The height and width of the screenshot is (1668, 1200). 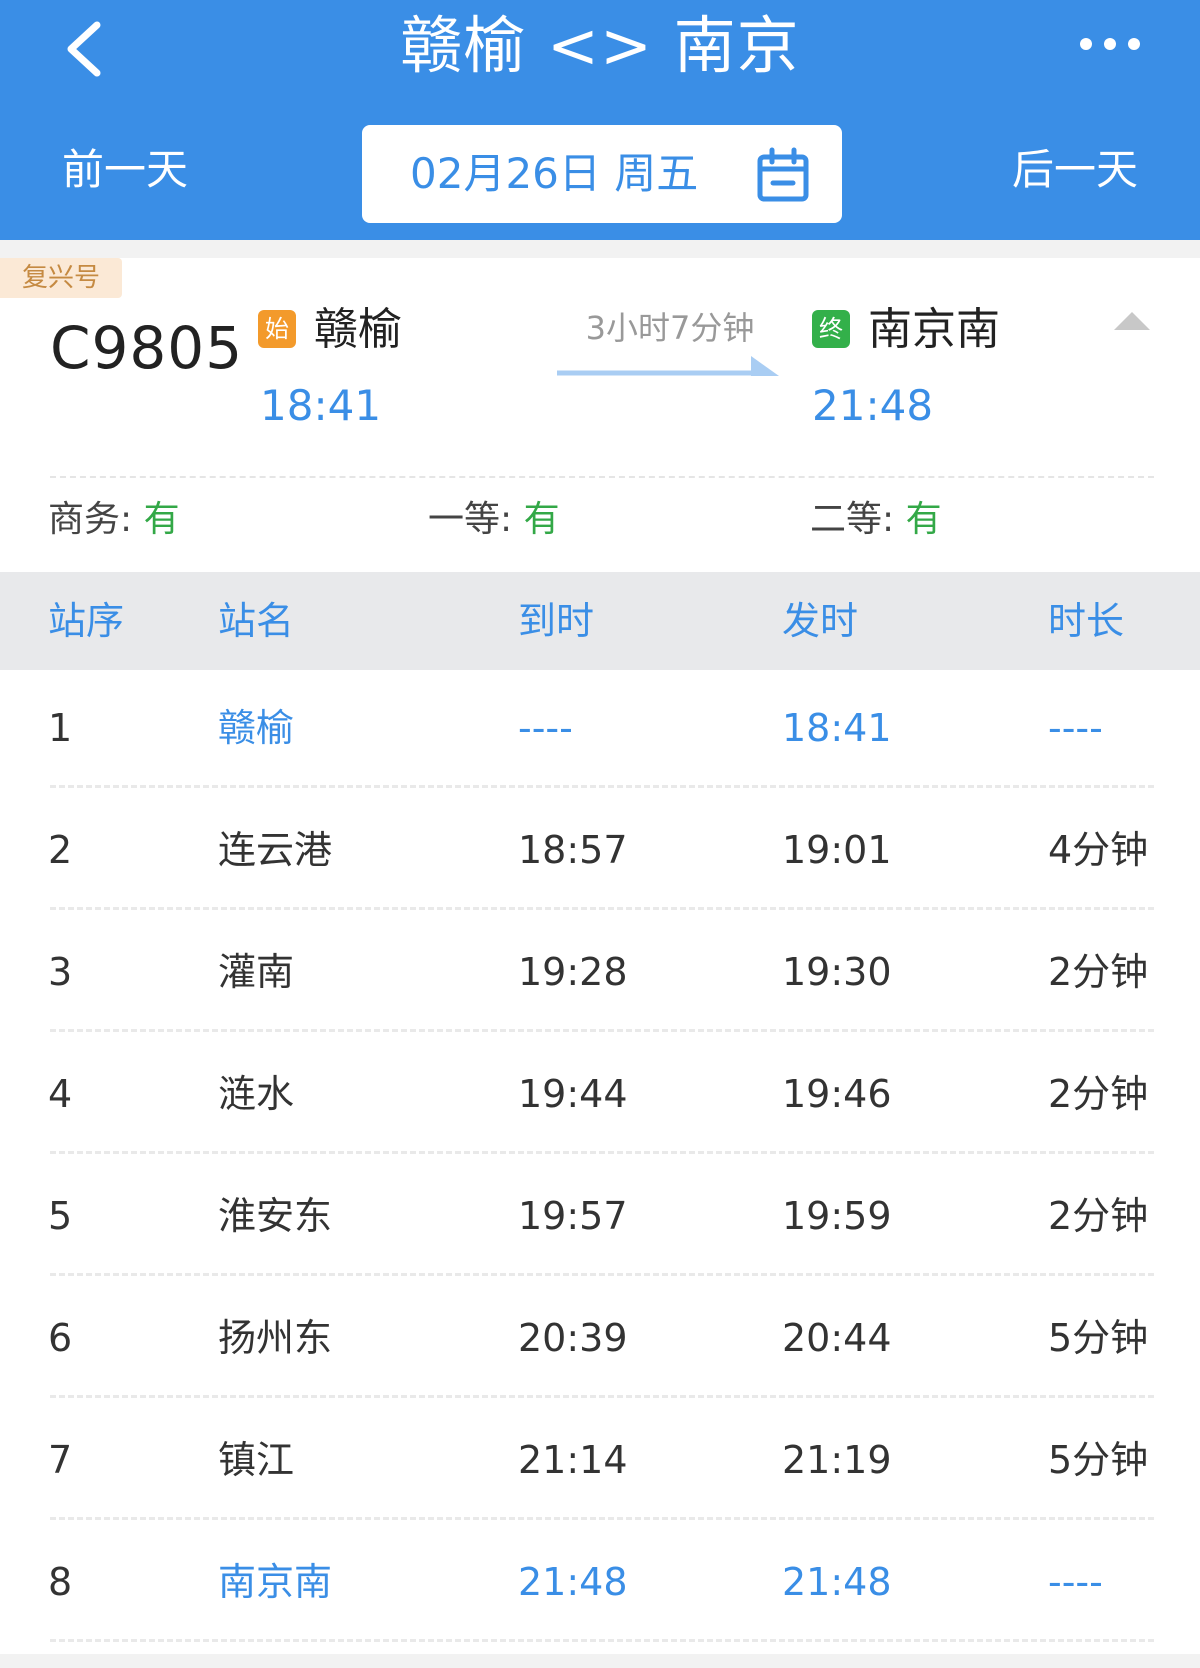 I want to click on seat-first-class: 一等: 有, so click(x=494, y=520).